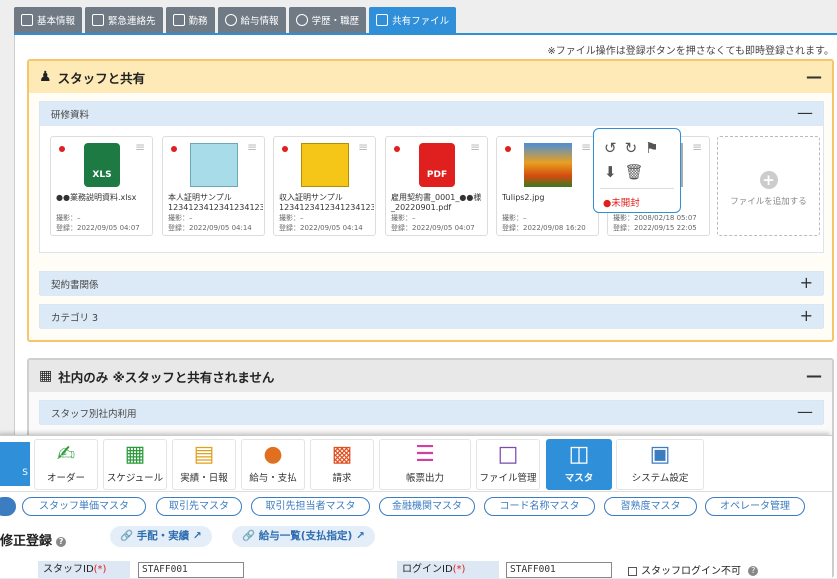 The height and width of the screenshot is (579, 837). I want to click on section-header: ▦ 社内のみ ※スタッフと共有されません —, so click(430, 376).